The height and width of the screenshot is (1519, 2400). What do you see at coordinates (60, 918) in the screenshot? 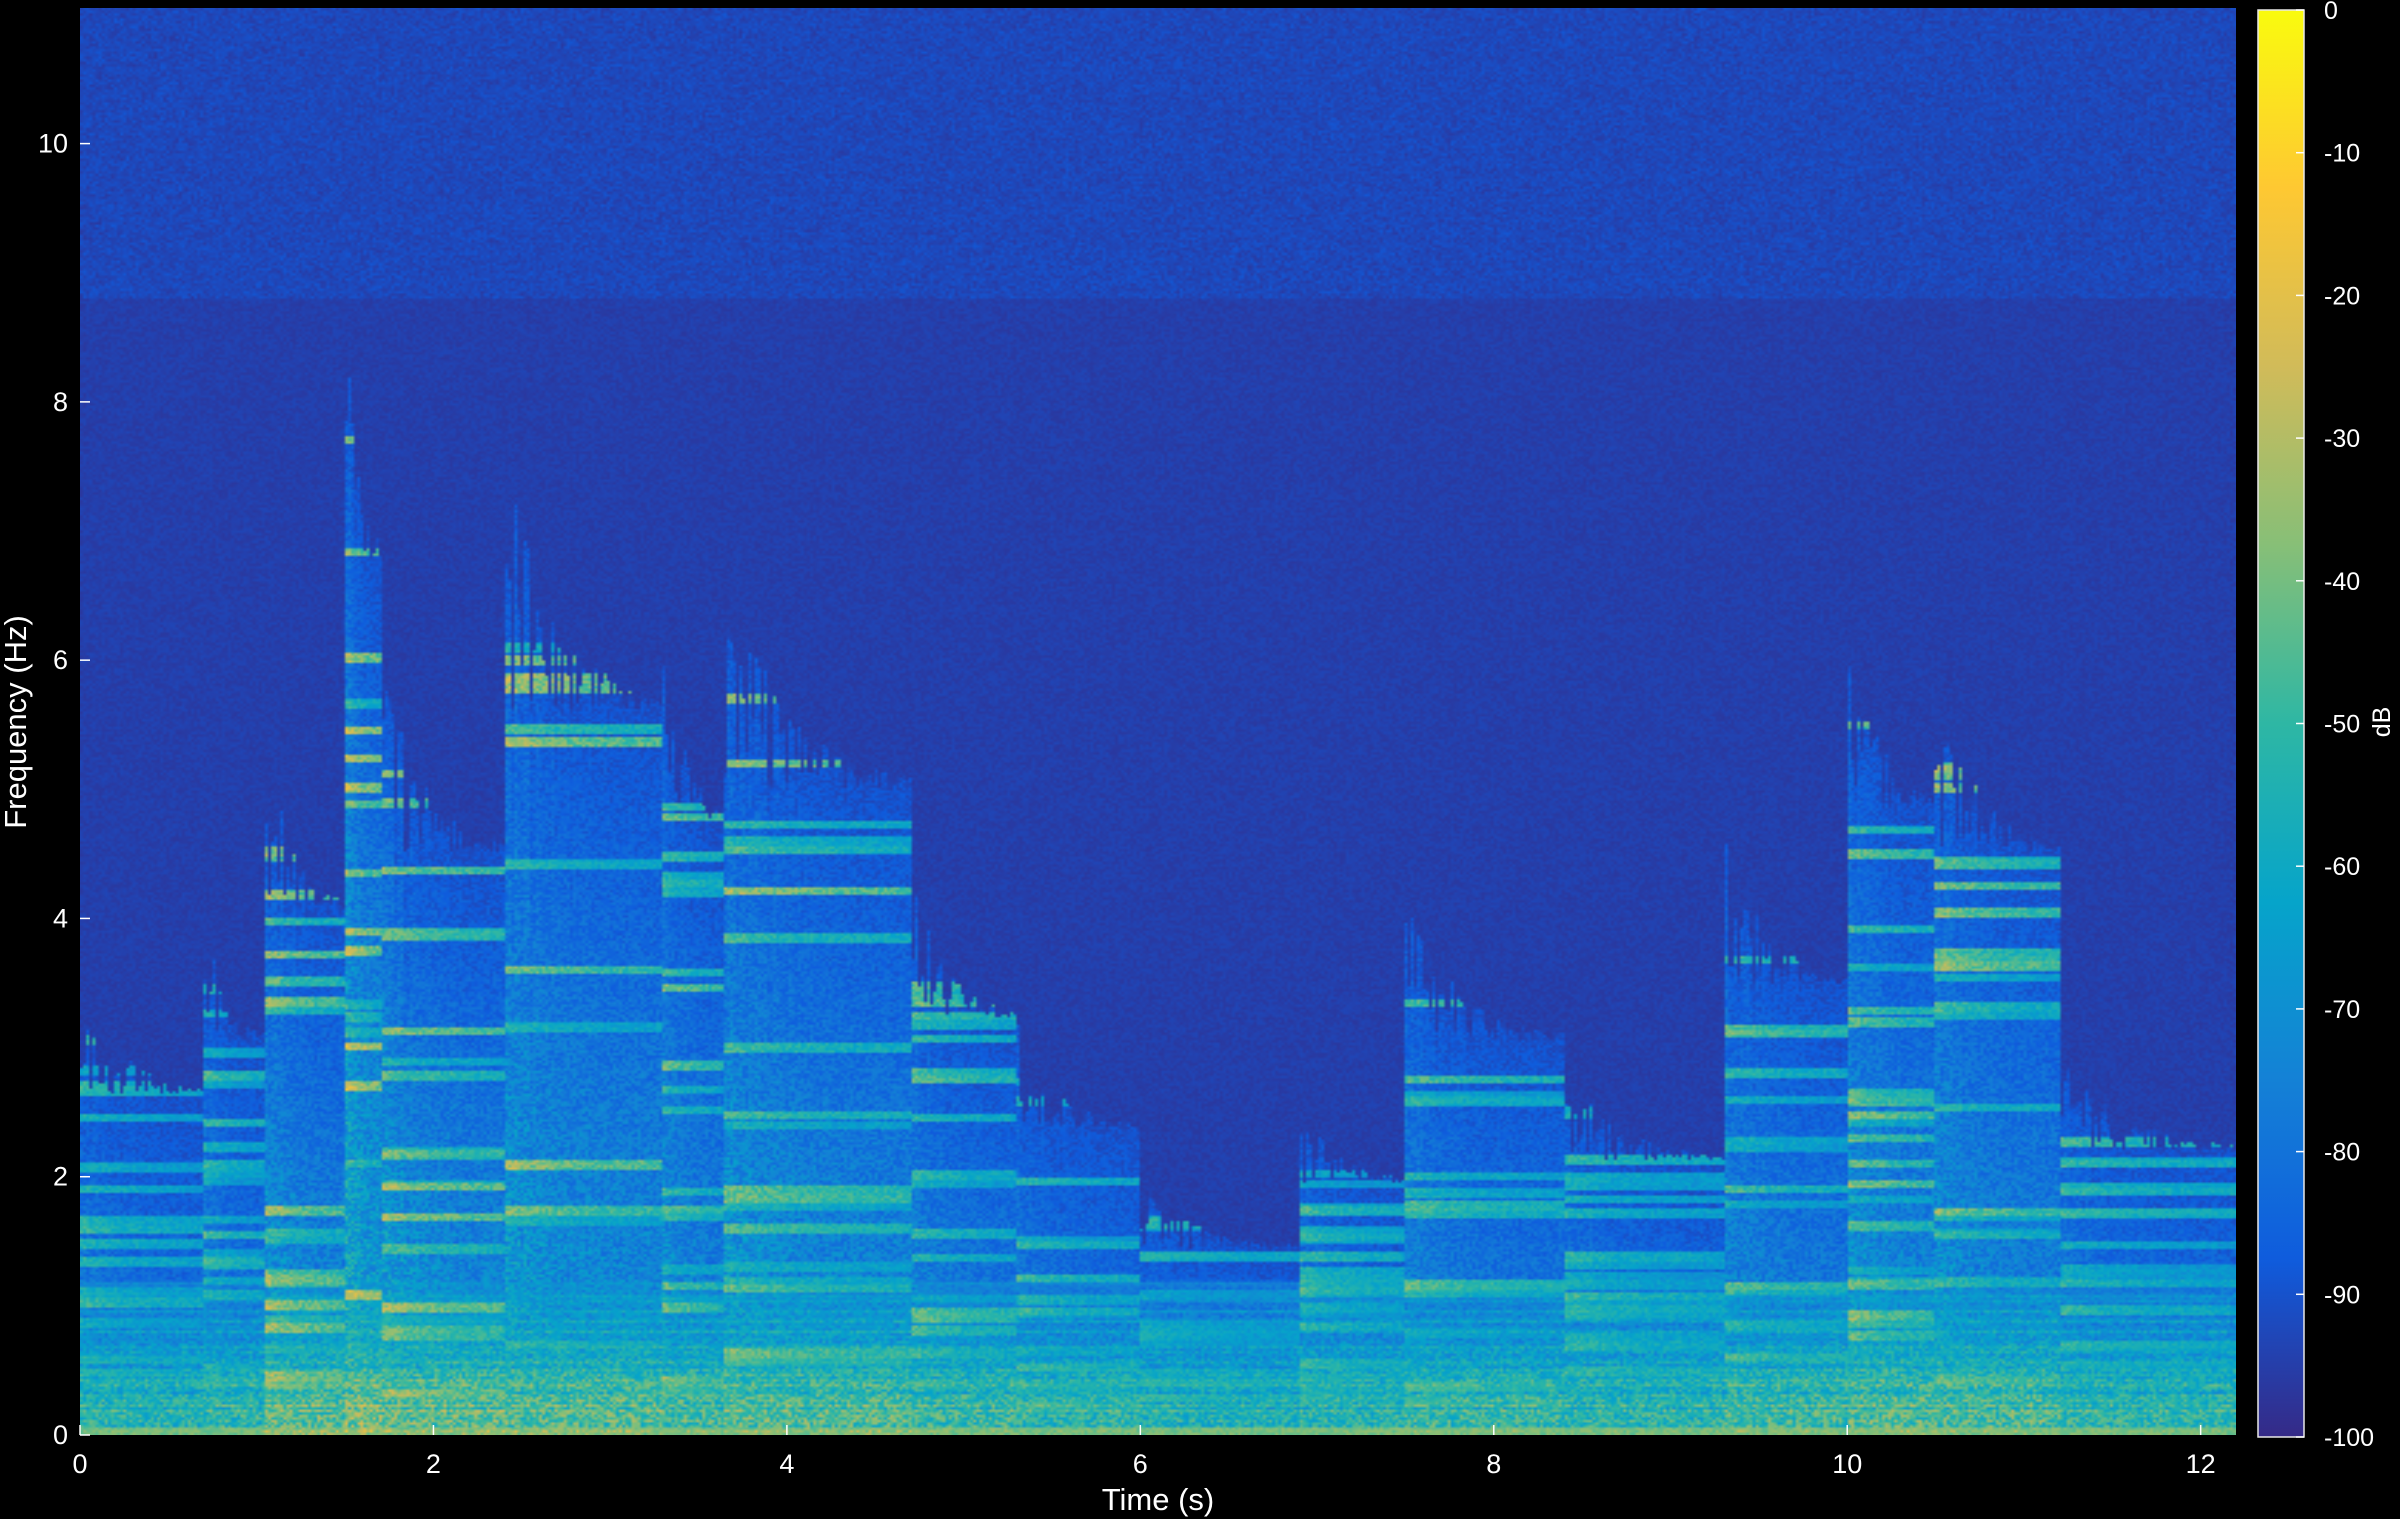
I see `y-tick-label: 4` at bounding box center [60, 918].